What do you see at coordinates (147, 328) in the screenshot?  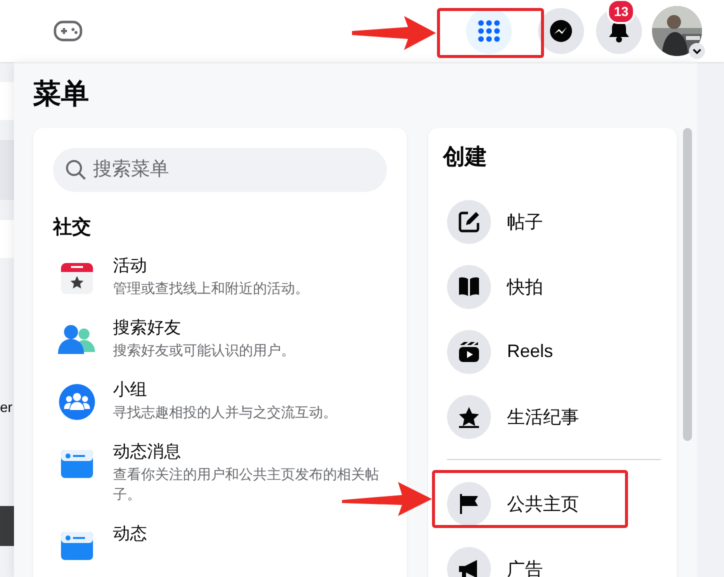 I see `item-title: 搜索好友` at bounding box center [147, 328].